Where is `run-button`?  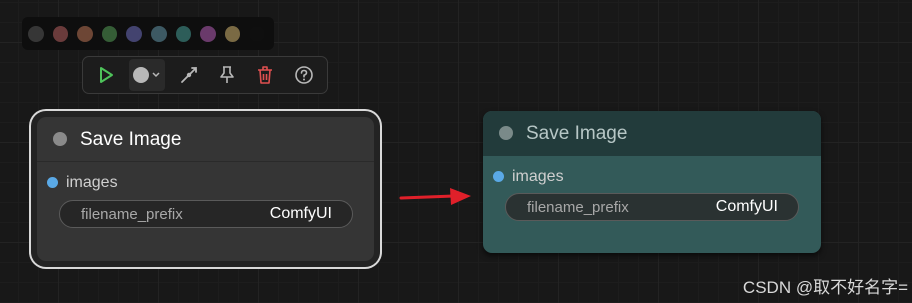
run-button is located at coordinates (106, 75).